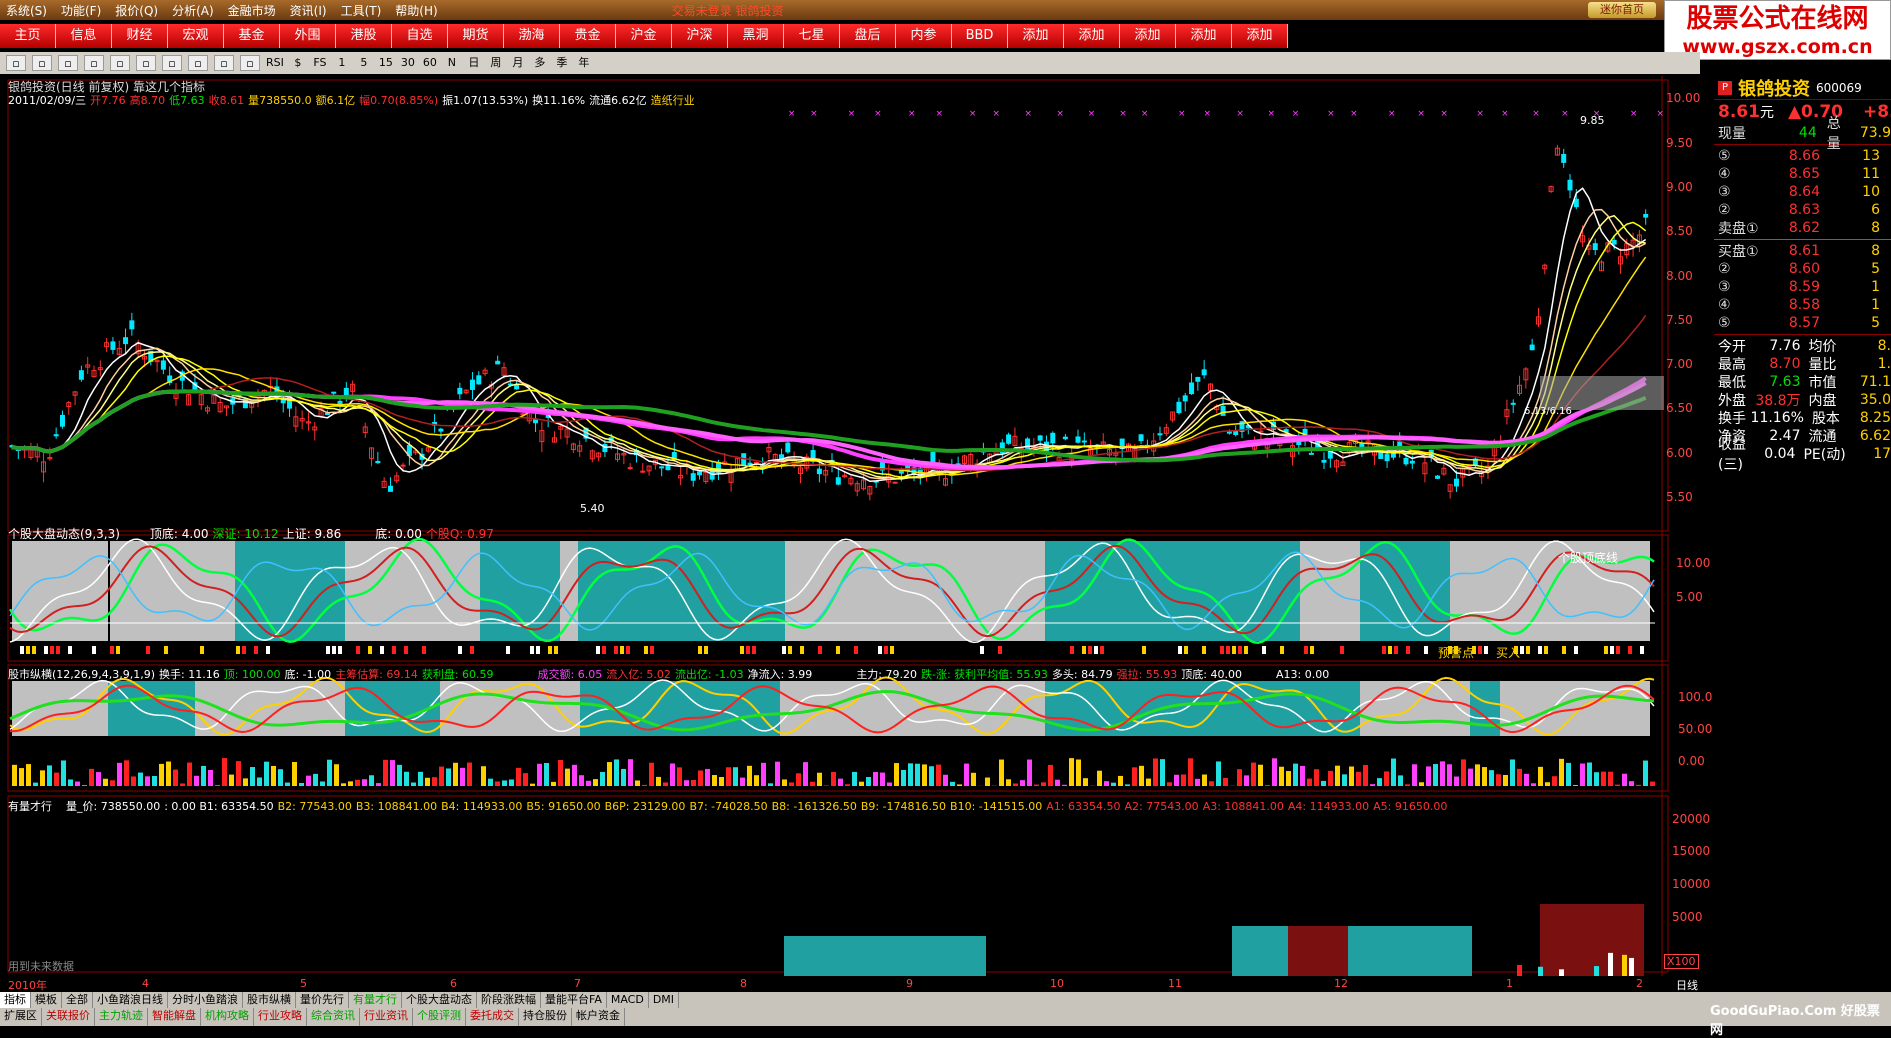 The image size is (1891, 1038). Describe the element at coordinates (812, 36) in the screenshot. I see `nav-tab: 七星` at that location.